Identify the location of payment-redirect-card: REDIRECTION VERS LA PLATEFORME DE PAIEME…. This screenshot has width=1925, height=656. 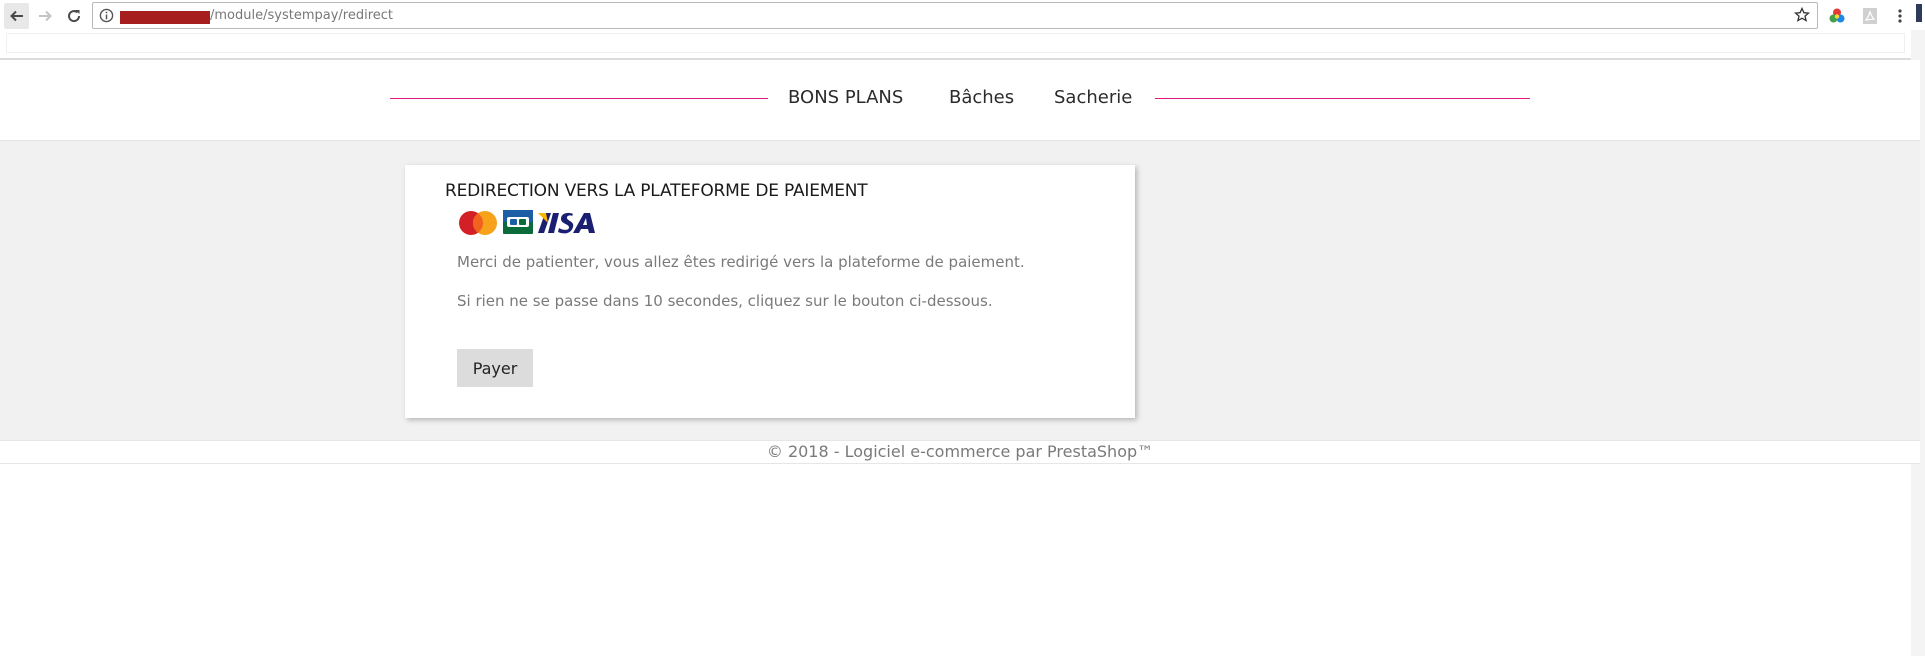
(770, 291).